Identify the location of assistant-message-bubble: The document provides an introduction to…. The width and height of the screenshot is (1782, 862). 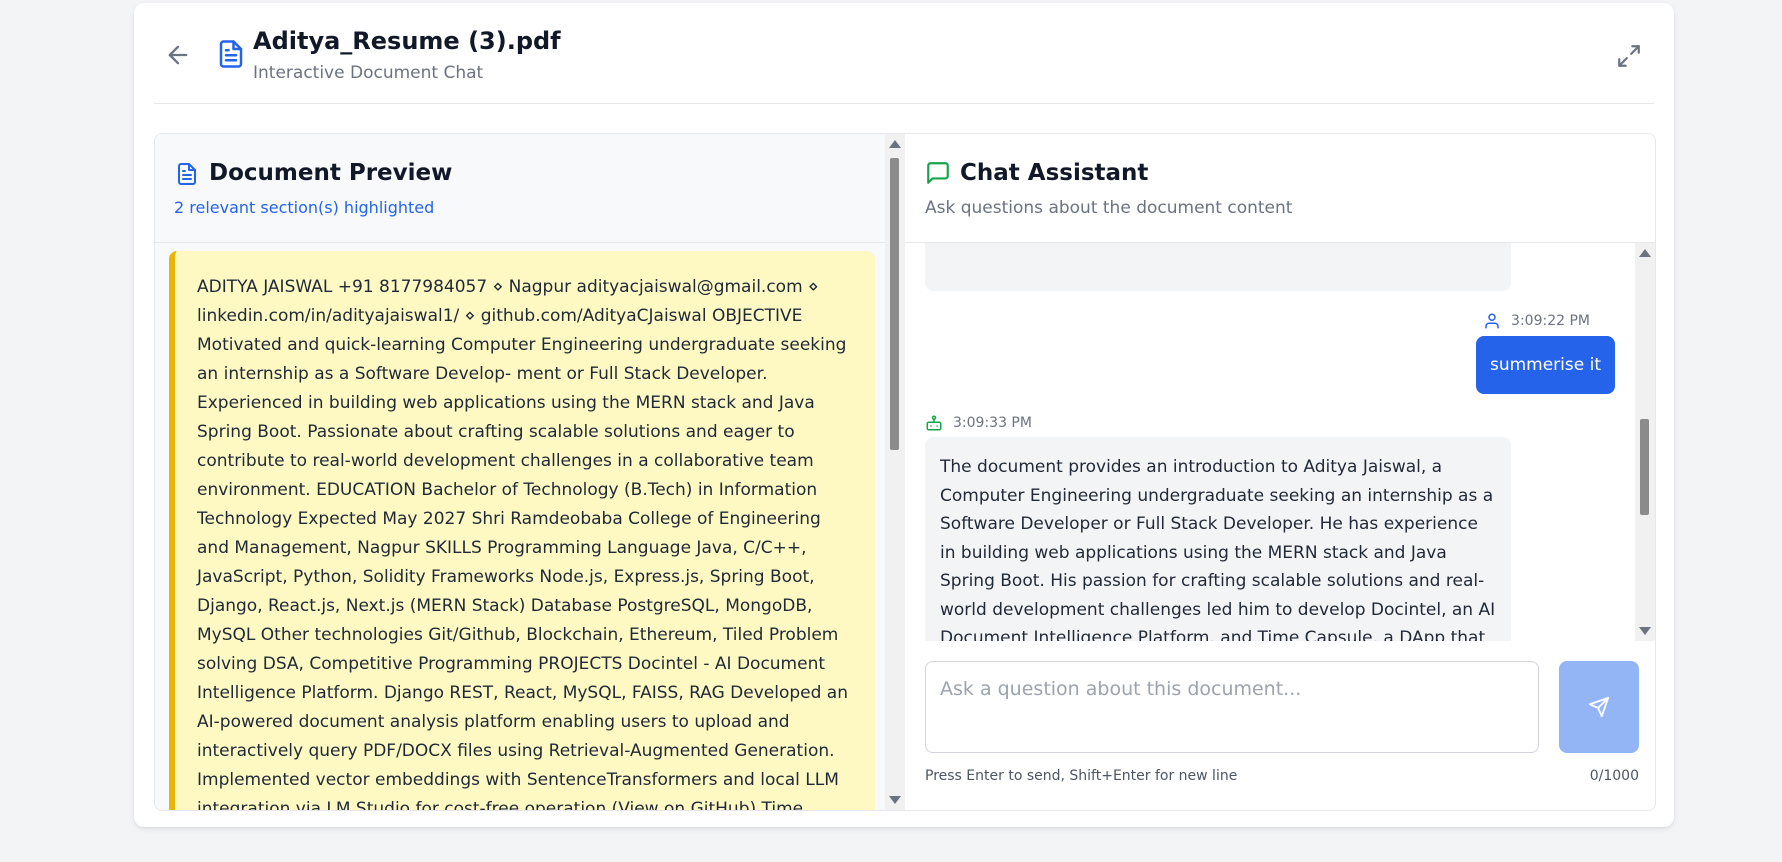
(1218, 539).